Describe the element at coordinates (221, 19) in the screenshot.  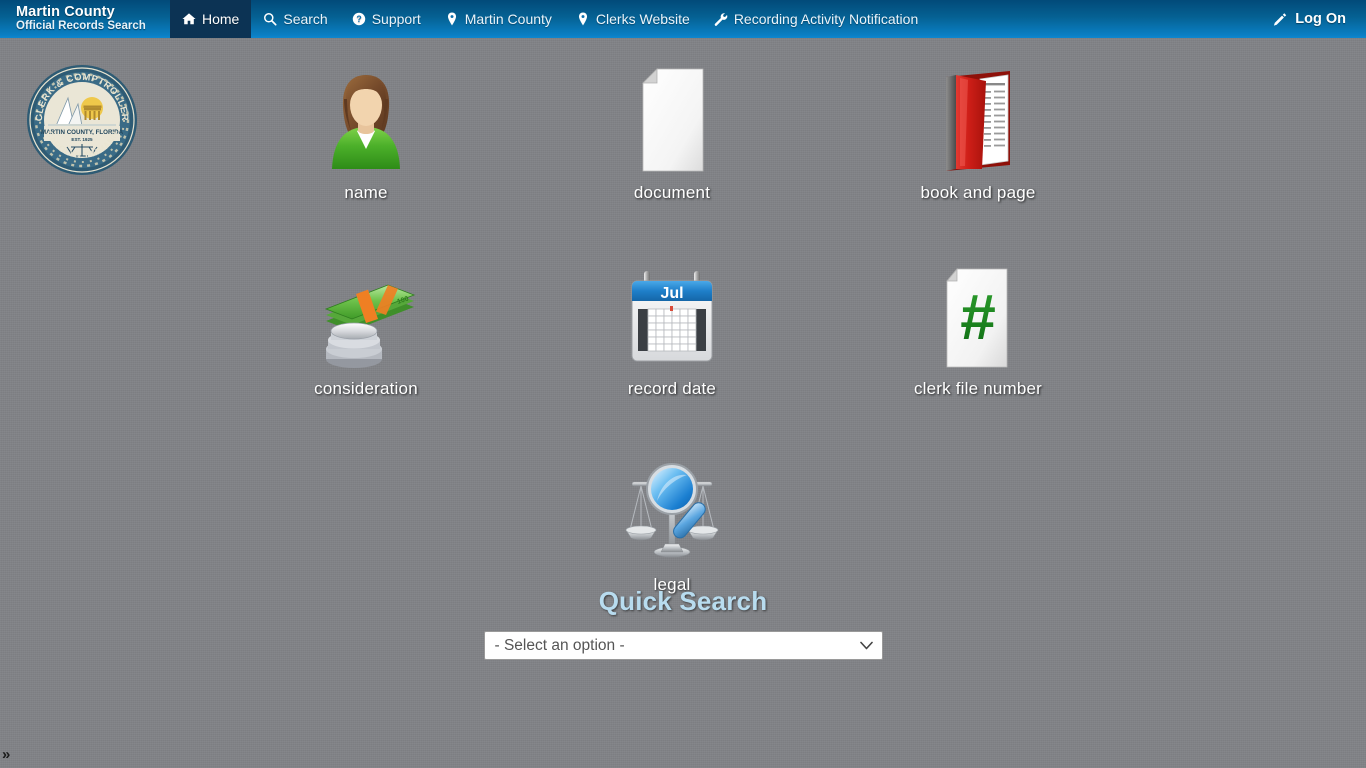
I see `nav-item-home-label: Home` at that location.